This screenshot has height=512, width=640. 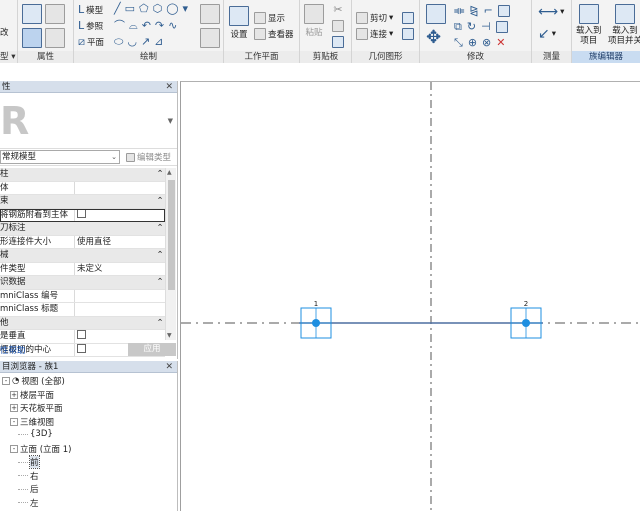 What do you see at coordinates (316, 304) in the screenshot?
I see `connector-number: 1` at bounding box center [316, 304].